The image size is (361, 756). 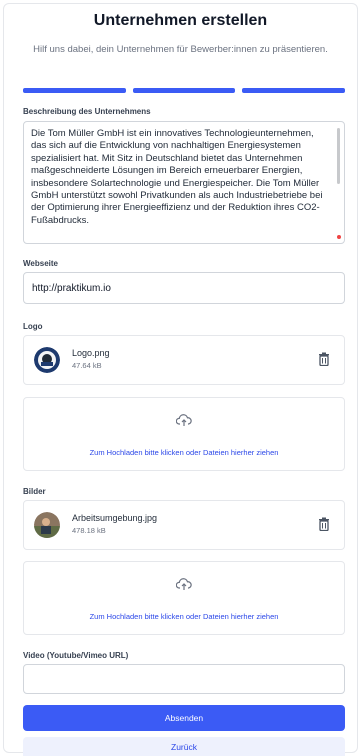 I want to click on logo-file-card: Logo.png 47.64 kB, so click(x=184, y=360).